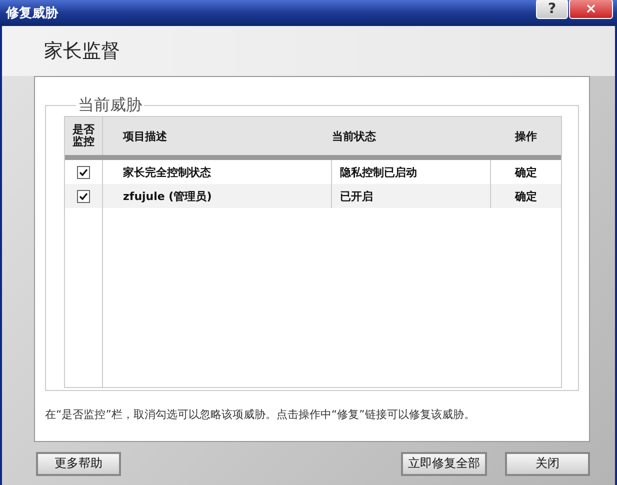 The width and height of the screenshot is (617, 485). What do you see at coordinates (78, 464) in the screenshot?
I see `dialog-button: 更多帮助` at bounding box center [78, 464].